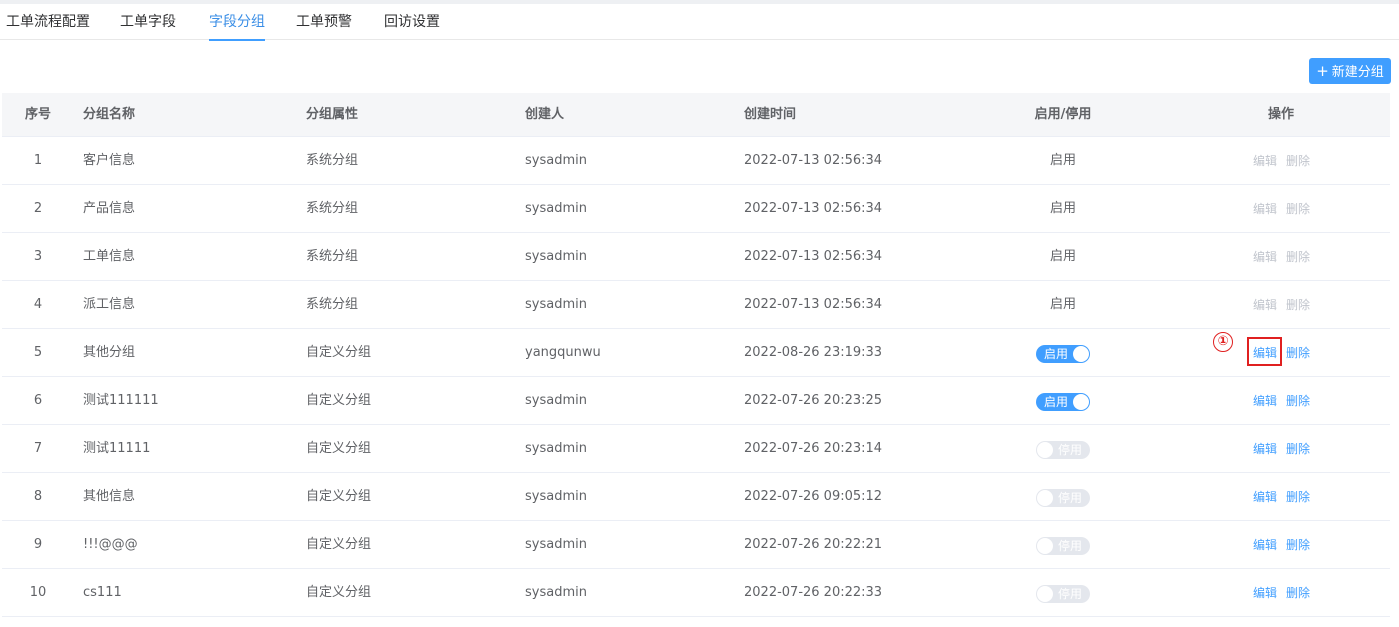 The image size is (1399, 627). What do you see at coordinates (38, 114) in the screenshot?
I see `col-header-no: 序号` at bounding box center [38, 114].